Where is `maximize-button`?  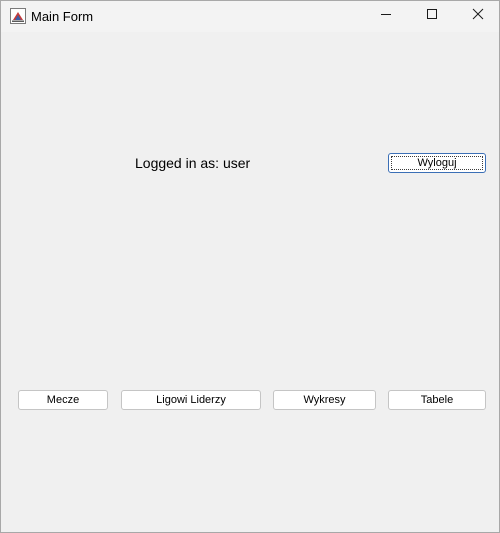 maximize-button is located at coordinates (432, 16).